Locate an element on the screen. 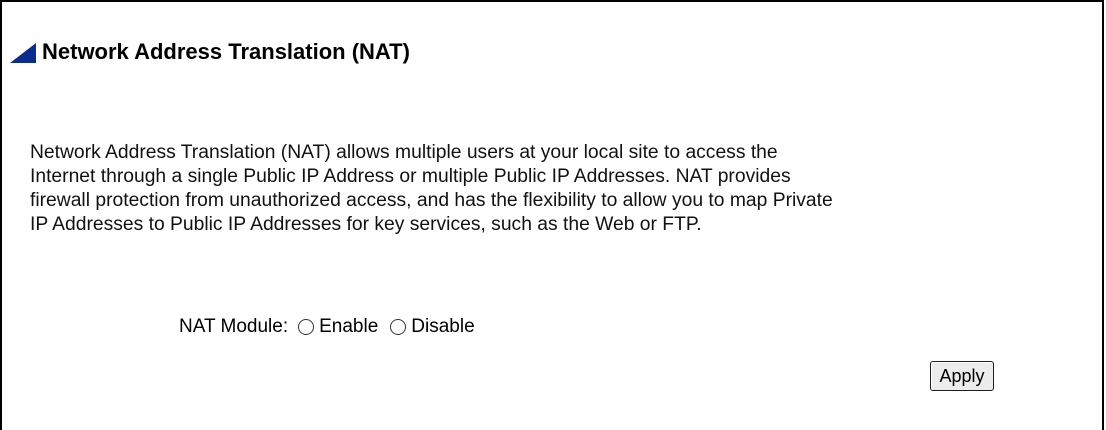 The width and height of the screenshot is (1106, 430). enable-option: Enable is located at coordinates (338, 327).